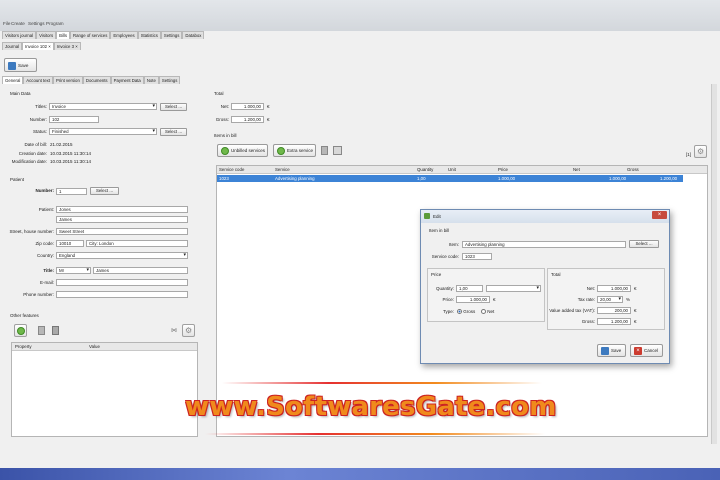  I want to click on delete-item-icon, so click(324, 150).